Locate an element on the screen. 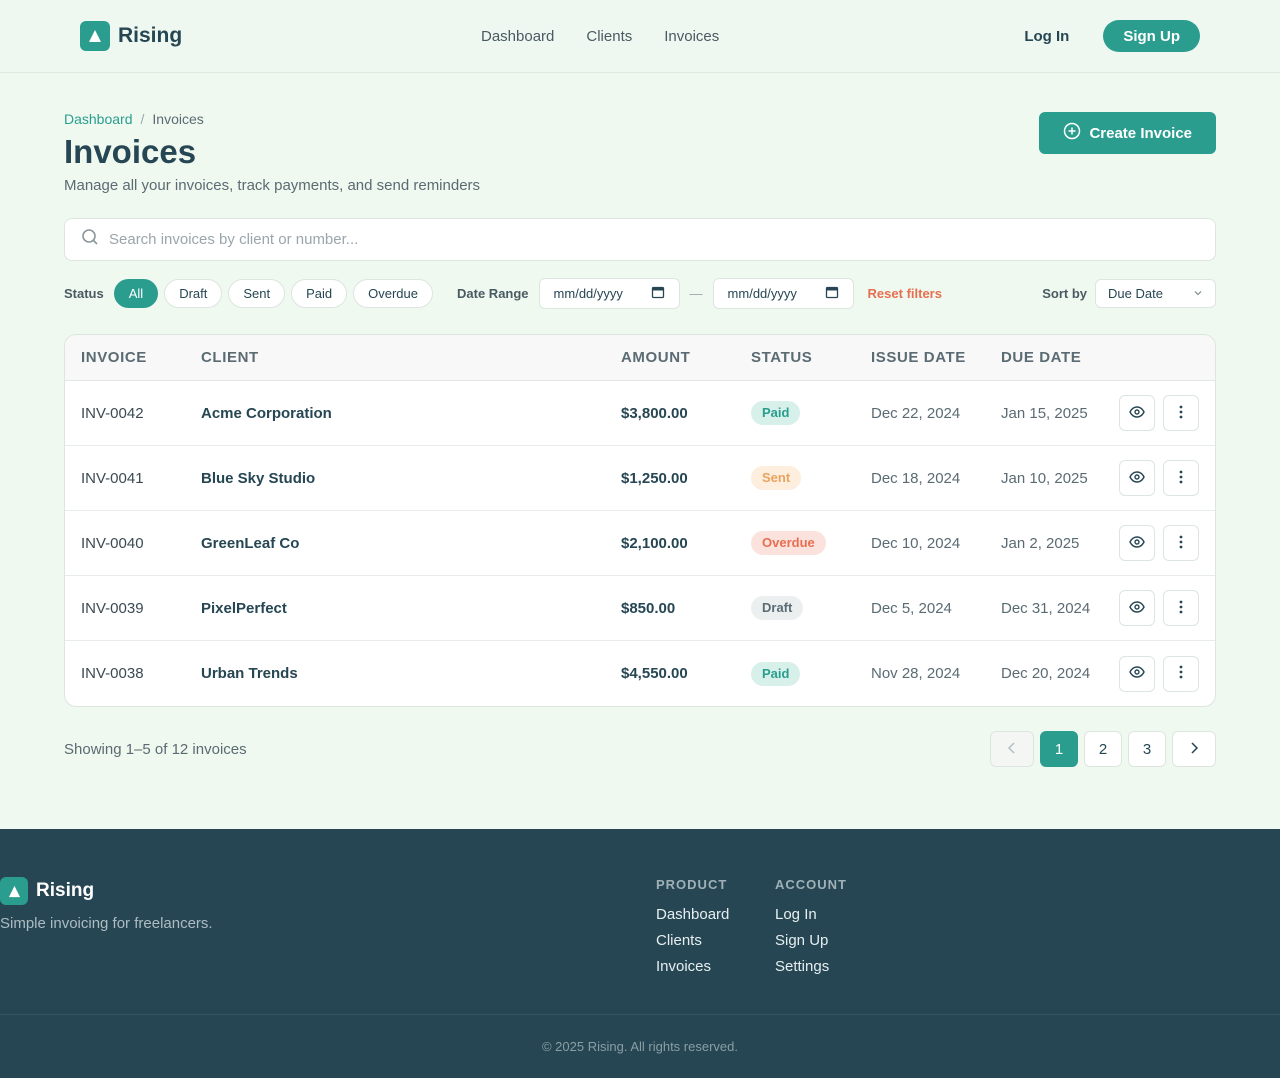  chevron-left-icon is located at coordinates (1012, 749).